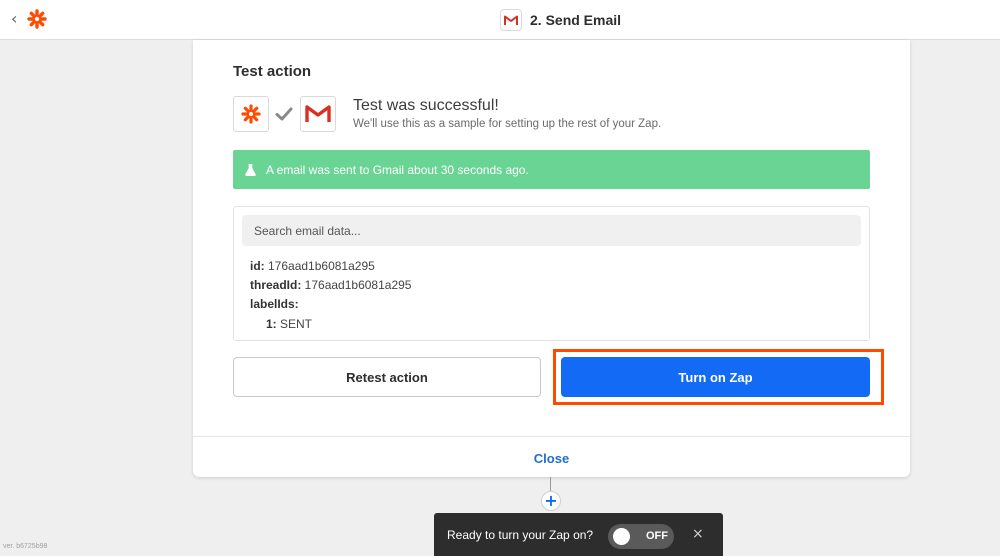 The image size is (1000, 556). I want to click on data-row-label-1: 1: SENT, so click(289, 324).